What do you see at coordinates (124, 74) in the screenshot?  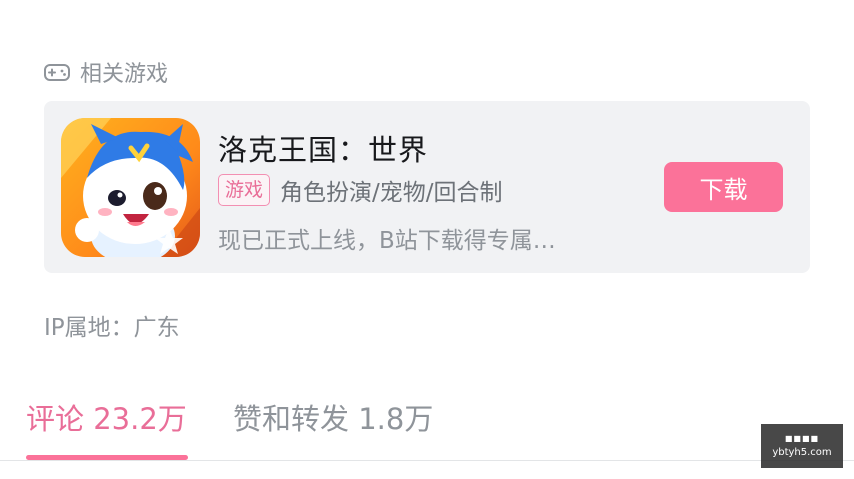 I see `section-title: 相关游戏` at bounding box center [124, 74].